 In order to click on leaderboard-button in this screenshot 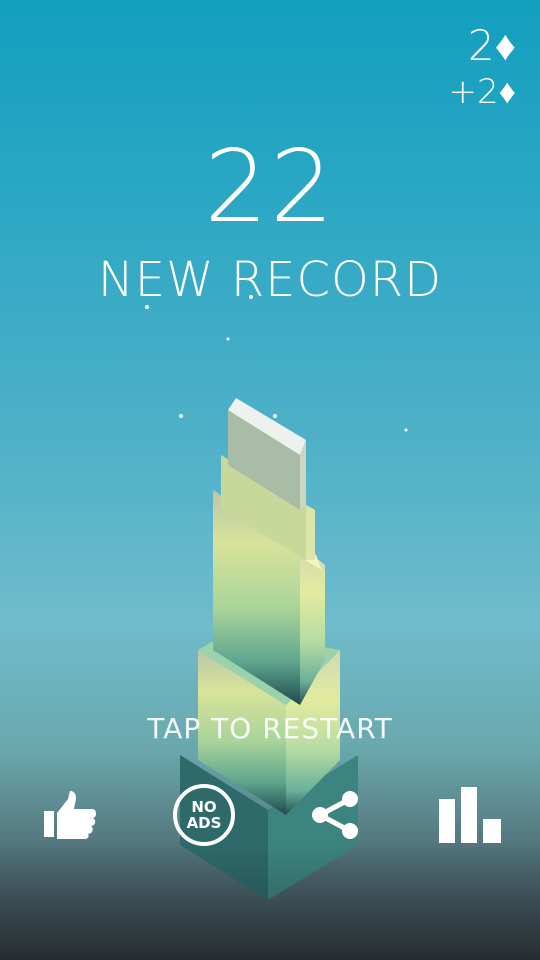, I will do `click(470, 815)`.